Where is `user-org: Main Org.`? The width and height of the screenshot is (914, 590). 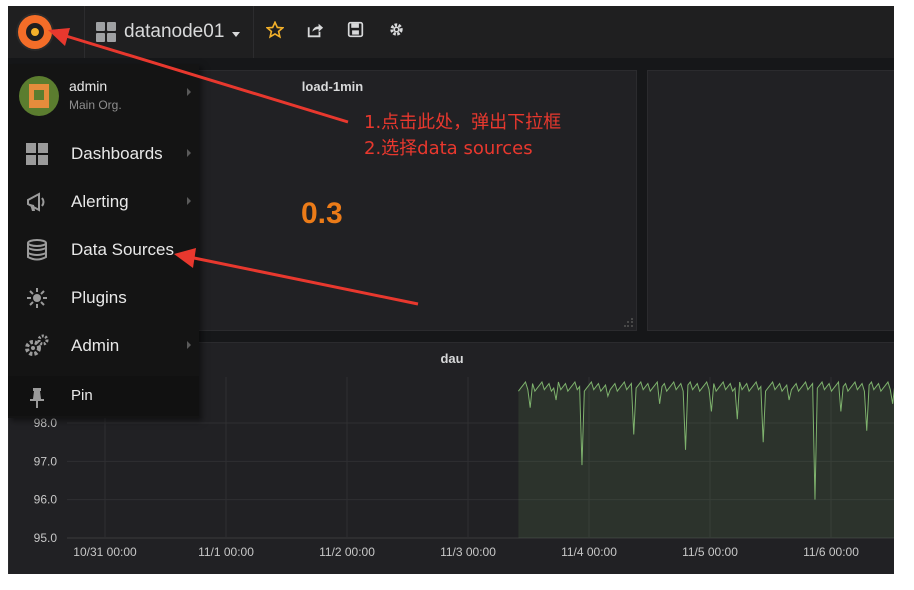 user-org: Main Org. is located at coordinates (95, 105).